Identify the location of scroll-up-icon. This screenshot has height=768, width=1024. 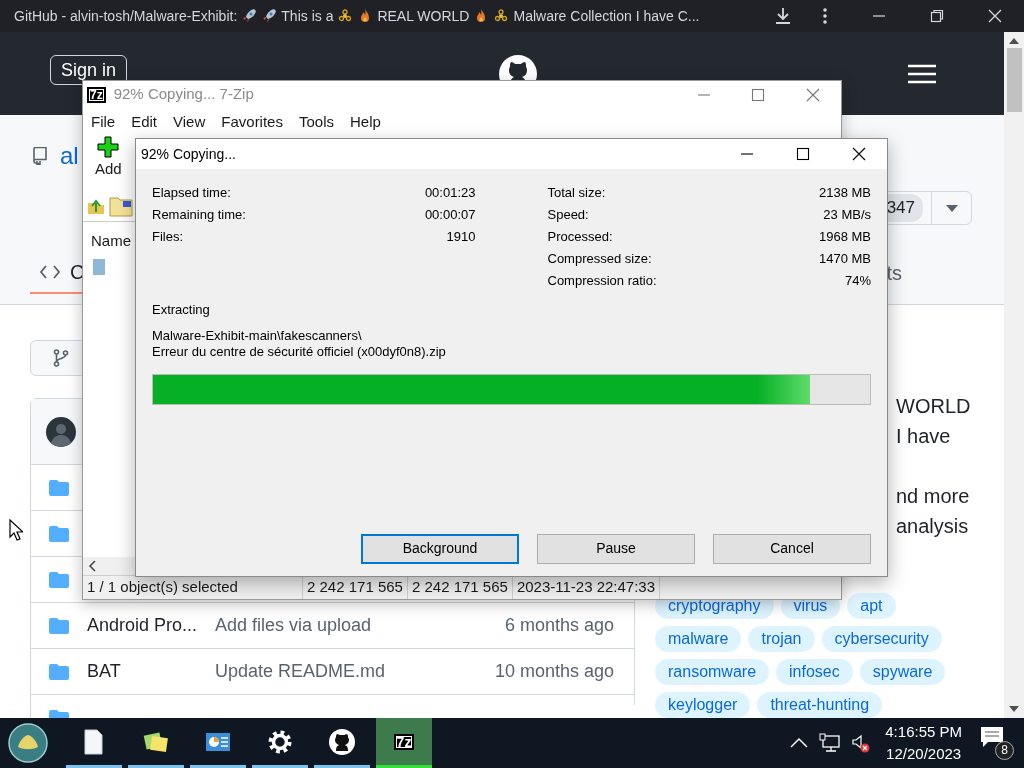
(1014, 41).